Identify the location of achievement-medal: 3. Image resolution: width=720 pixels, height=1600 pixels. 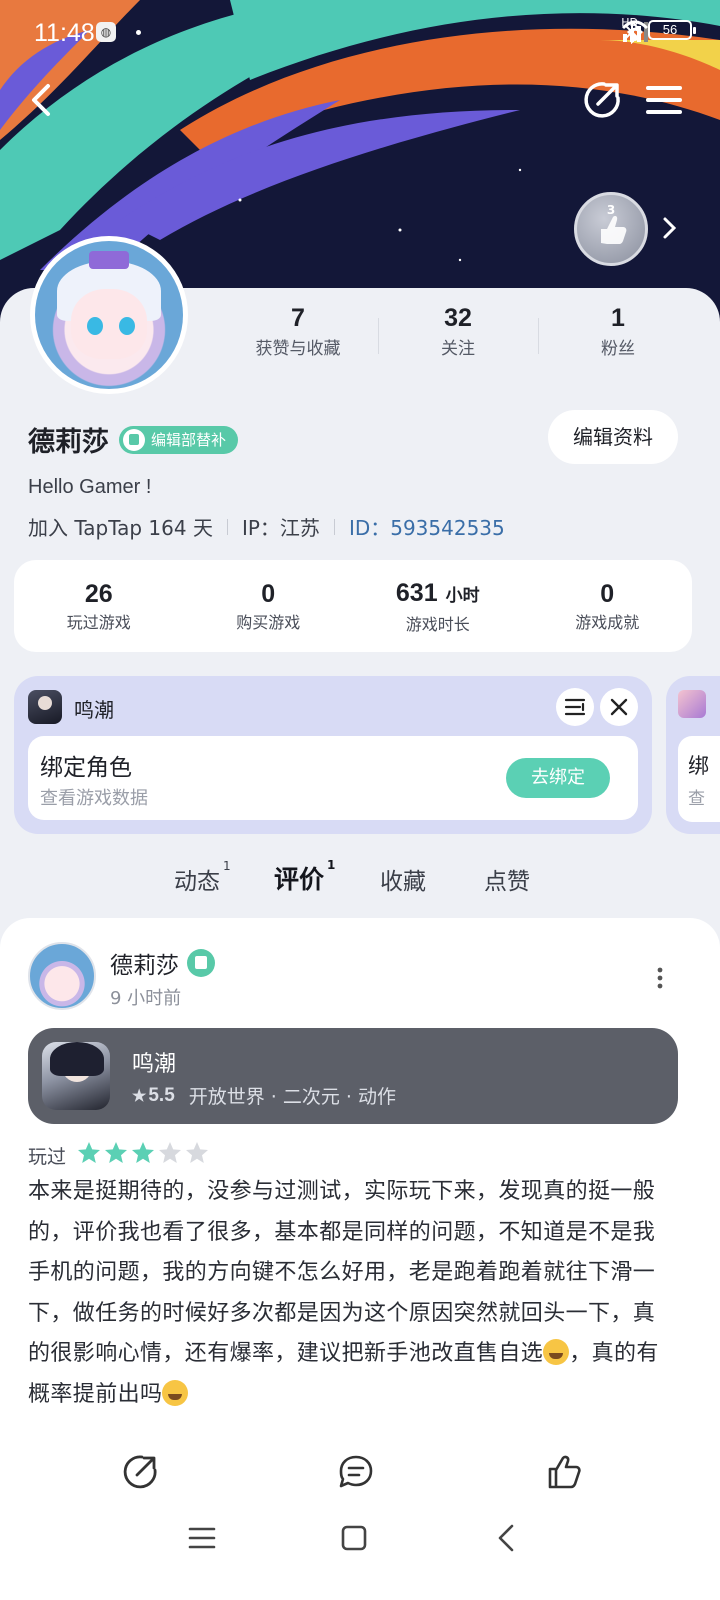
(611, 229).